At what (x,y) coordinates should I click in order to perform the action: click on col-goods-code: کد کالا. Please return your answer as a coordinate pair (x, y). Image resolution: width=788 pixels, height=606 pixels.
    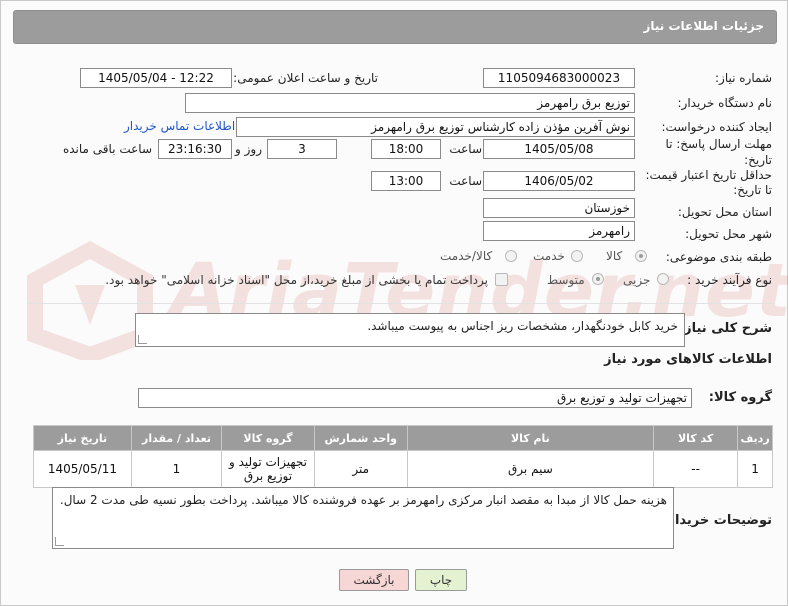
    Looking at the image, I should click on (696, 438).